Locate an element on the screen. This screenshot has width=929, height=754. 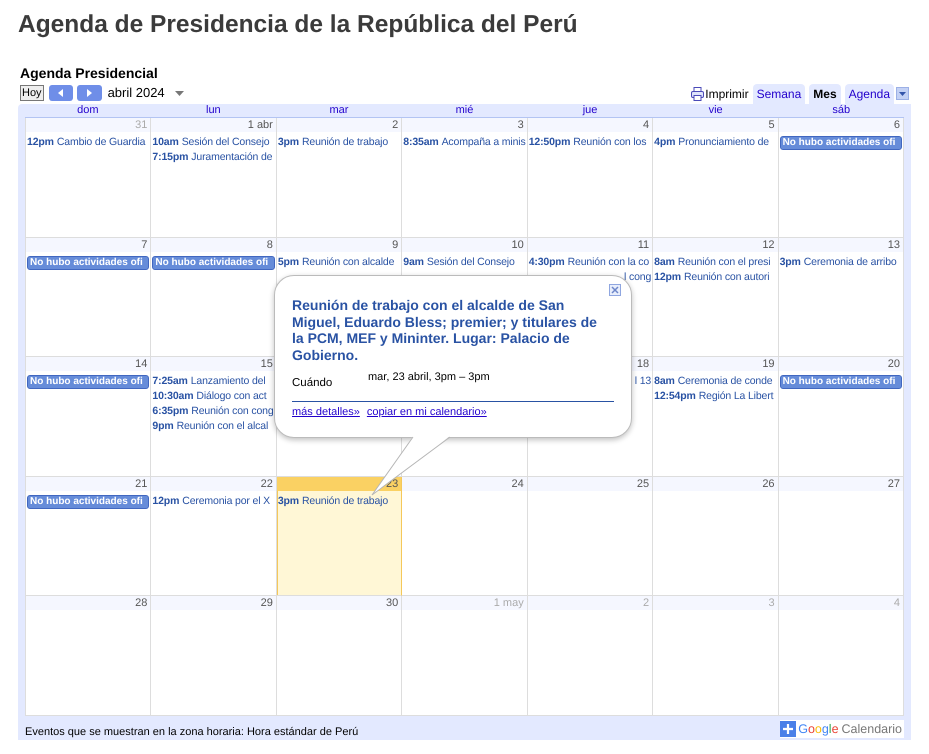
date-number: 25 is located at coordinates (643, 483).